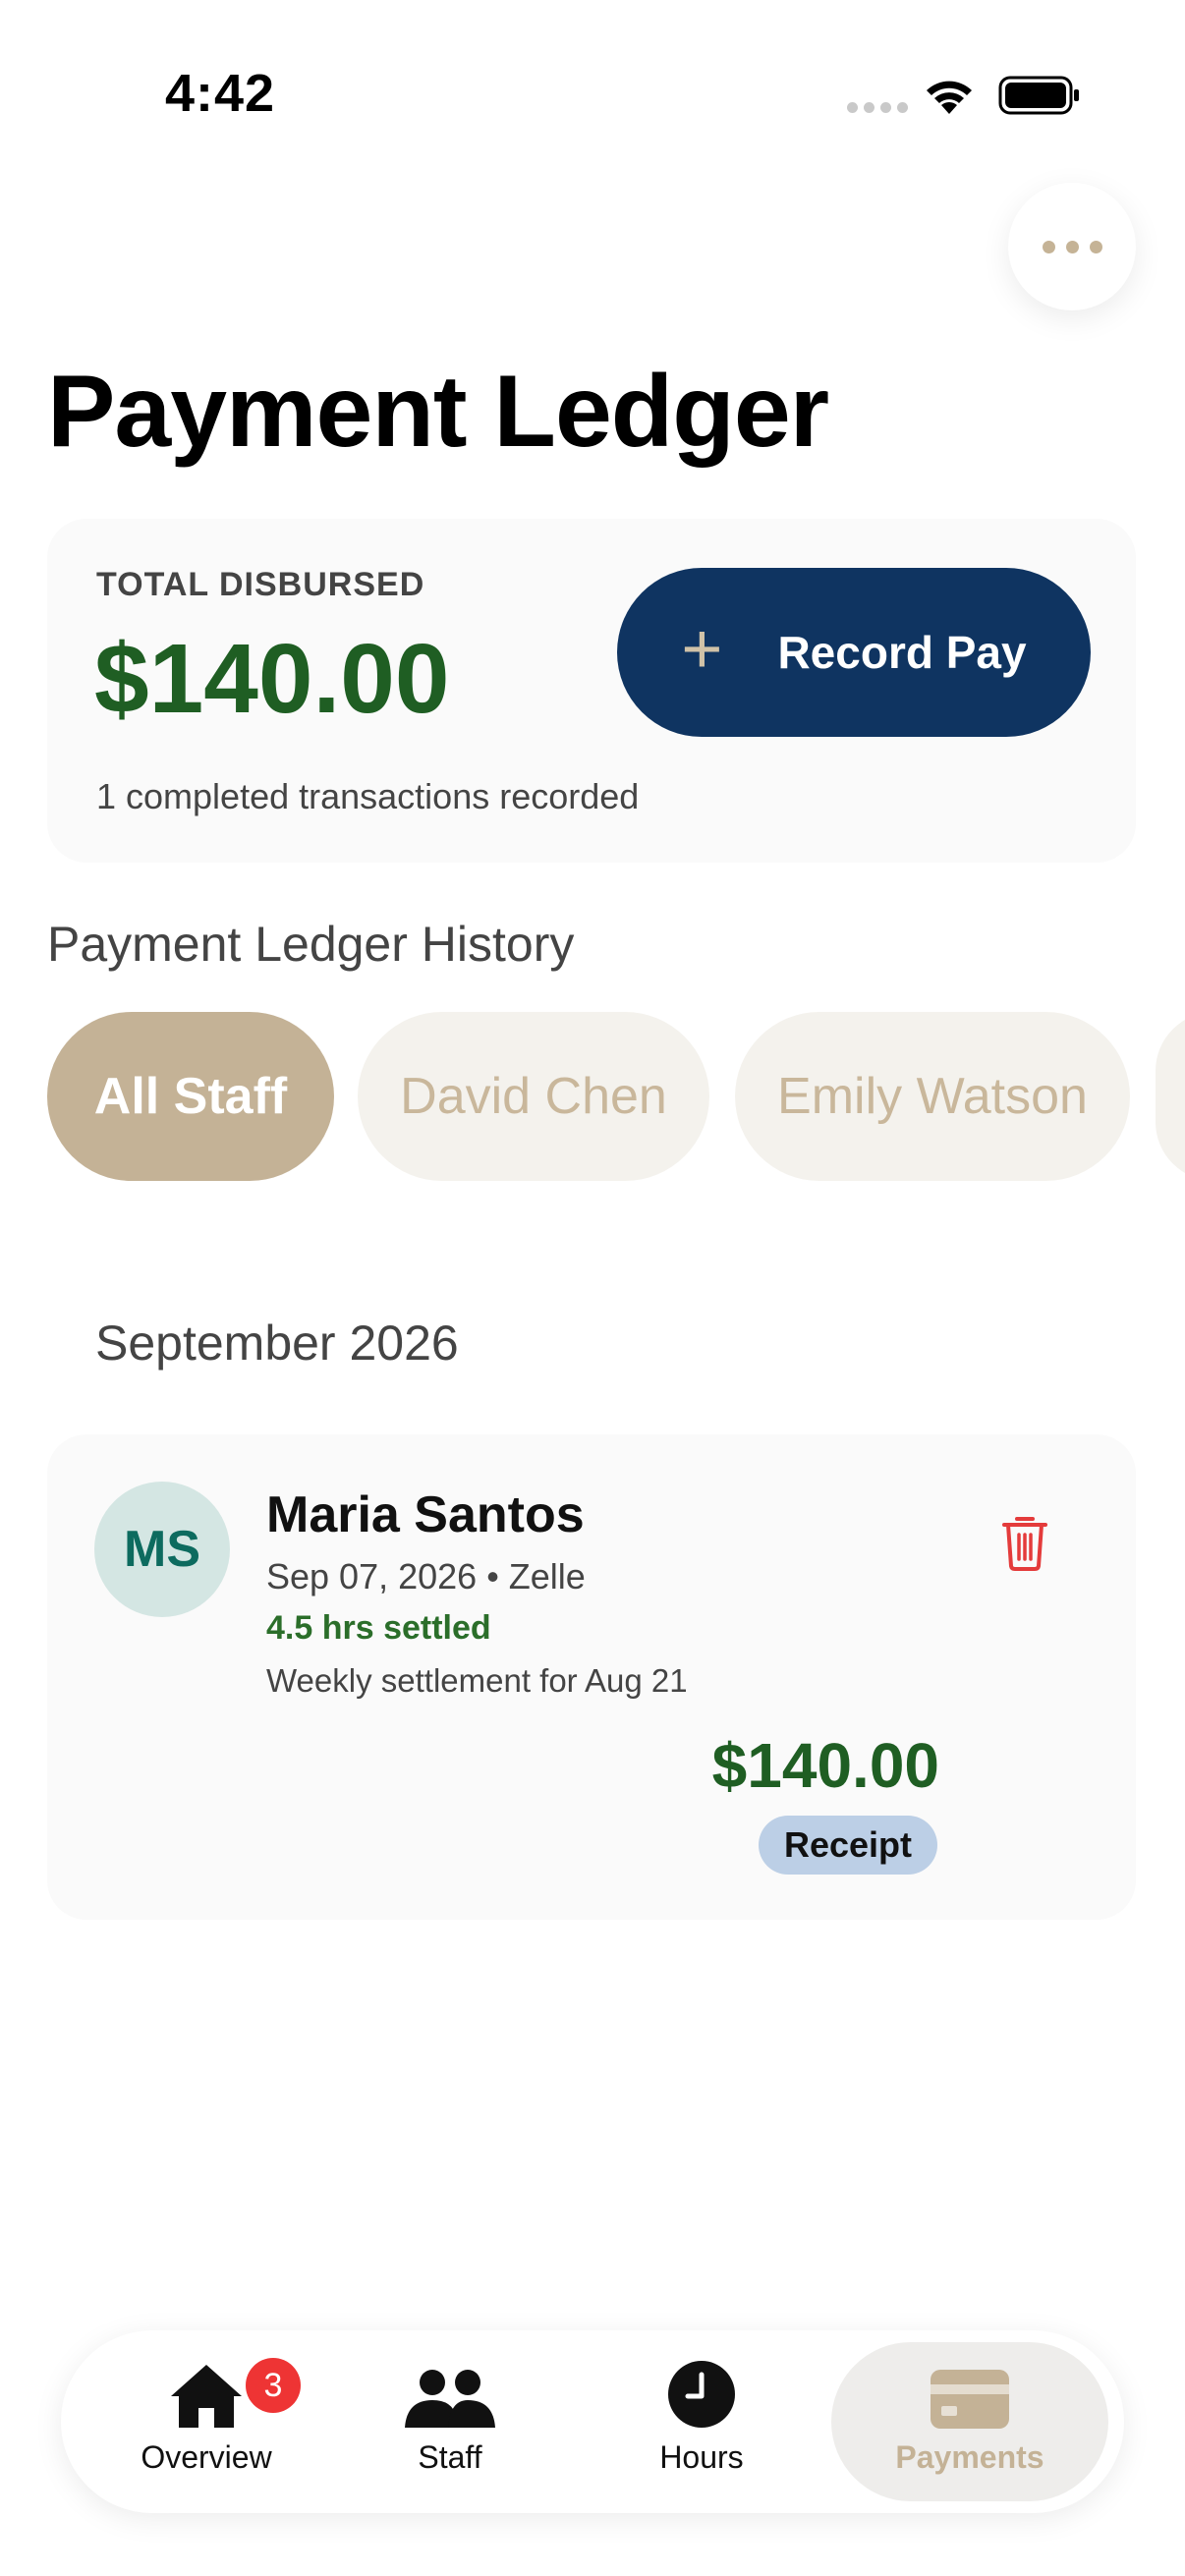 This screenshot has height=2576, width=1185. I want to click on receipt-button: Receipt, so click(848, 1845).